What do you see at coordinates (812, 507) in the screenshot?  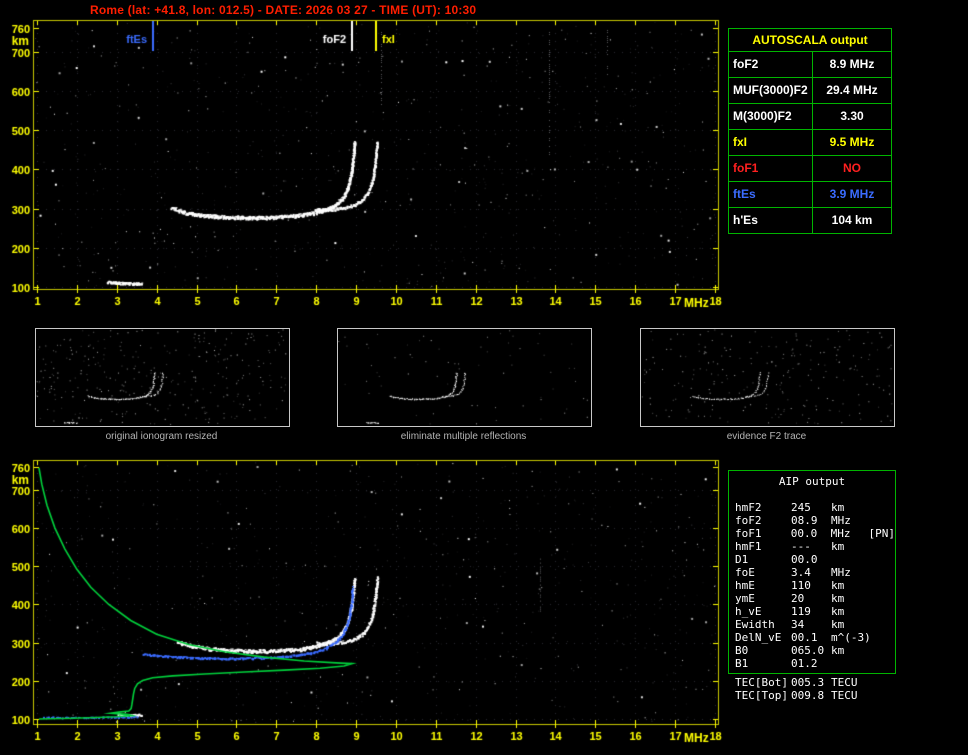 I see `aip-row-hmf2: hmF2 245 km` at bounding box center [812, 507].